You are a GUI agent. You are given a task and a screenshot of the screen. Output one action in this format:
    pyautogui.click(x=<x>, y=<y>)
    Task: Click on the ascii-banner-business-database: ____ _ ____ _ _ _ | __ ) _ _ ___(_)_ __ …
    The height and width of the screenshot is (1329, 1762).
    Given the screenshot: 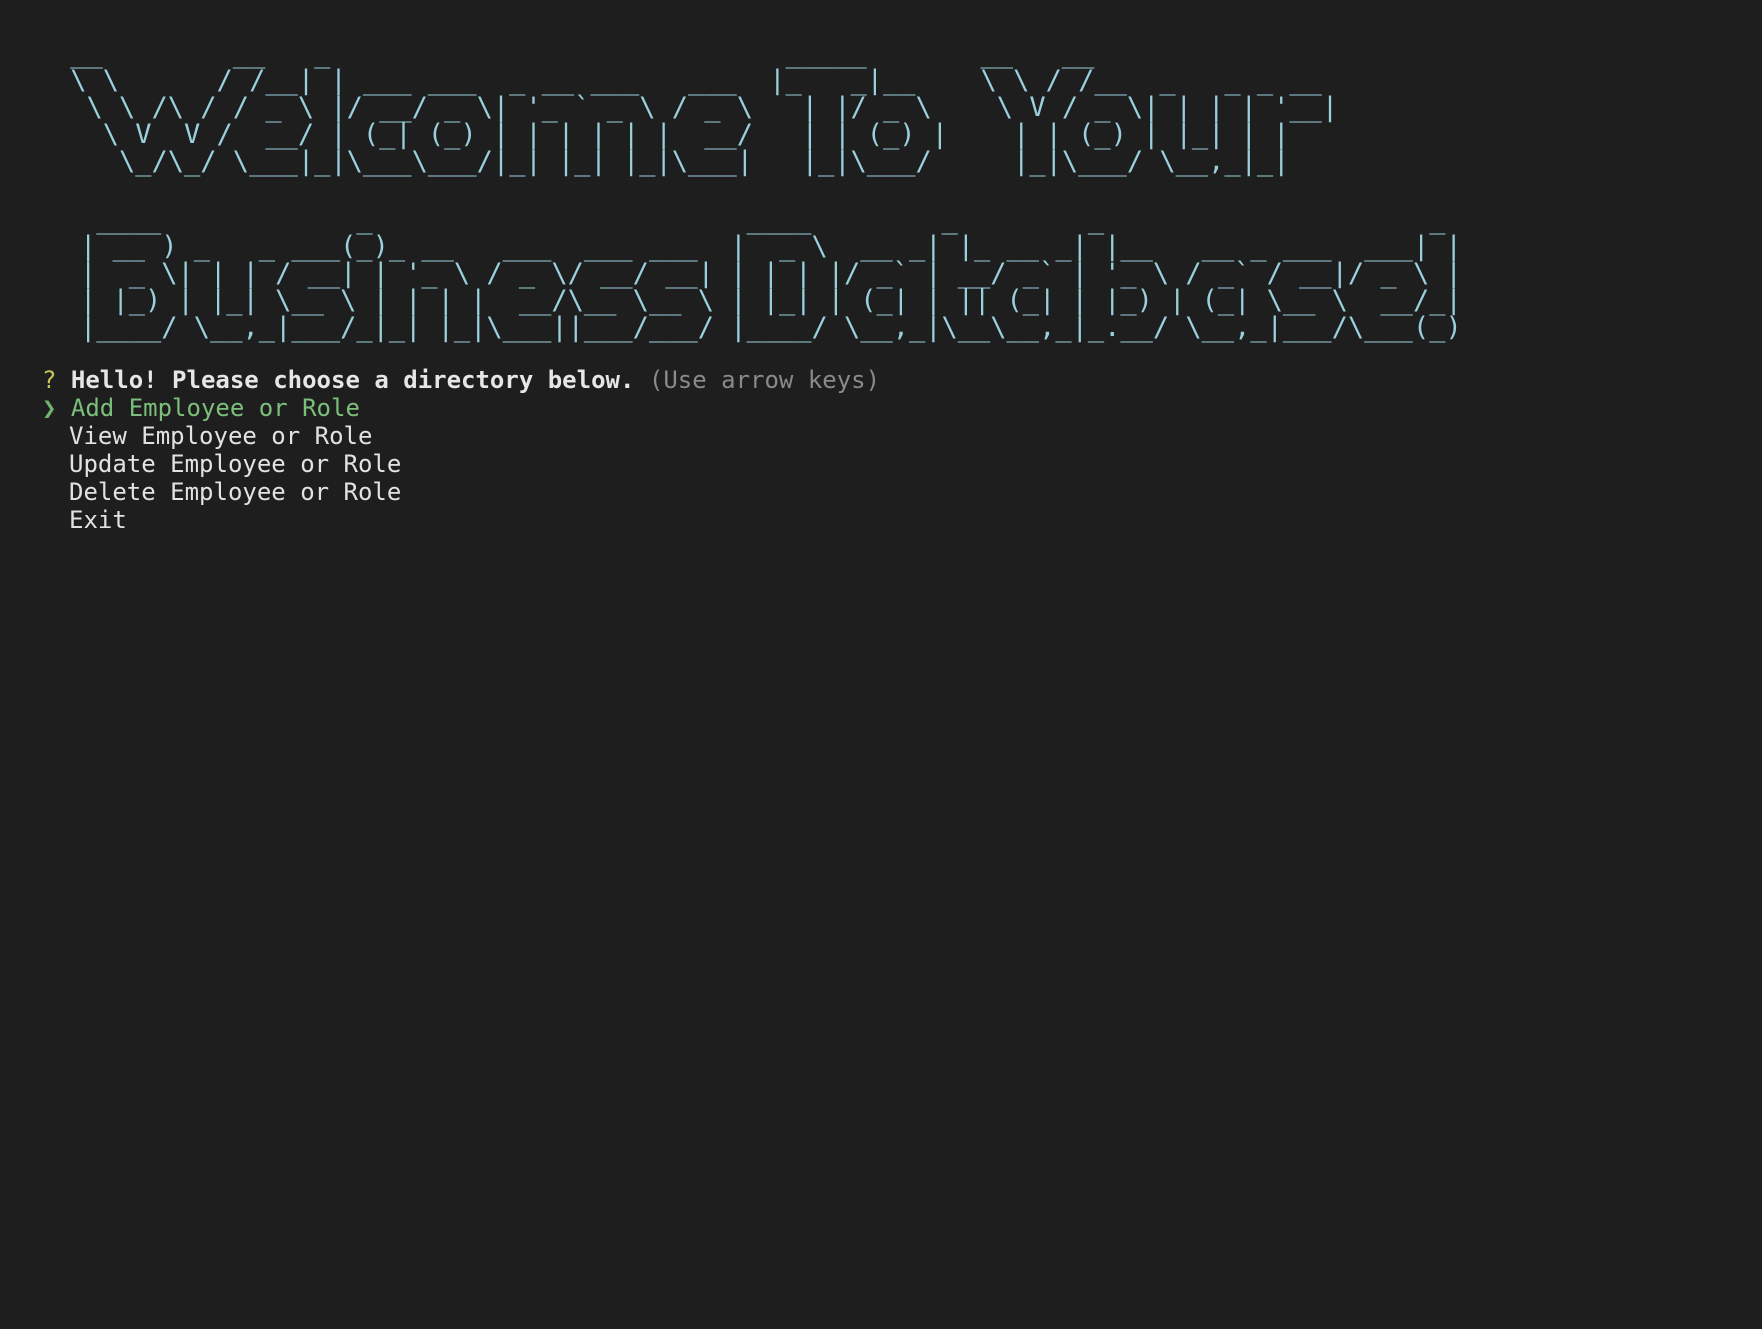 What is the action you would take?
    pyautogui.click(x=771, y=273)
    